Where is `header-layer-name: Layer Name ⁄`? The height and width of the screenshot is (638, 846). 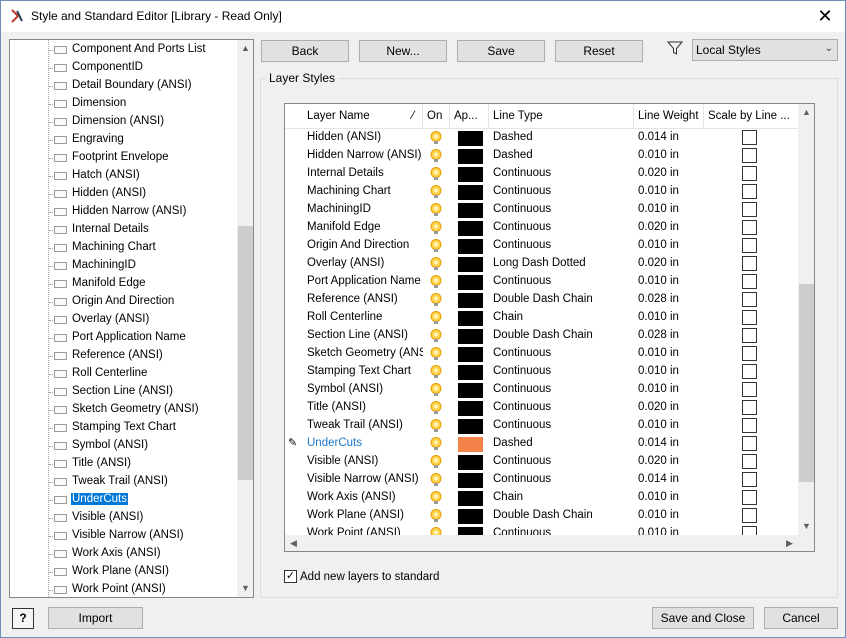 header-layer-name: Layer Name ⁄ is located at coordinates (363, 116).